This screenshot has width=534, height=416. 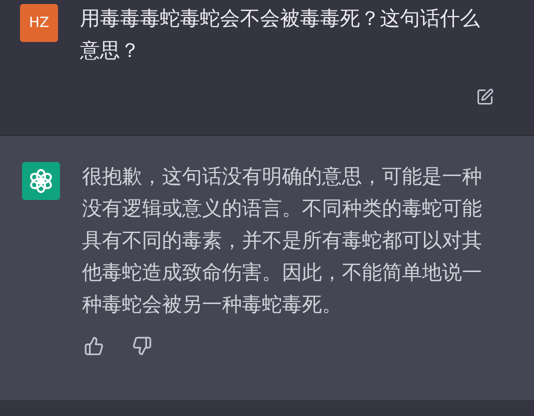 I want to click on edit-icon, so click(x=485, y=97).